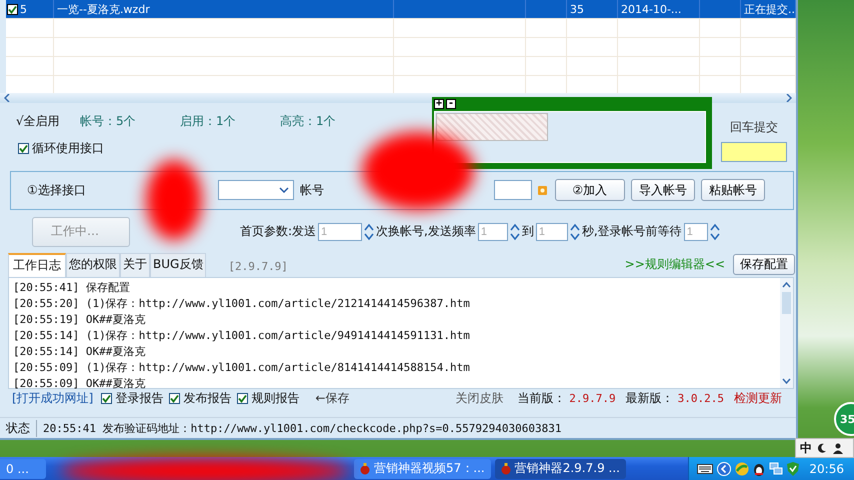  I want to click on save-link: ←保存, so click(332, 398).